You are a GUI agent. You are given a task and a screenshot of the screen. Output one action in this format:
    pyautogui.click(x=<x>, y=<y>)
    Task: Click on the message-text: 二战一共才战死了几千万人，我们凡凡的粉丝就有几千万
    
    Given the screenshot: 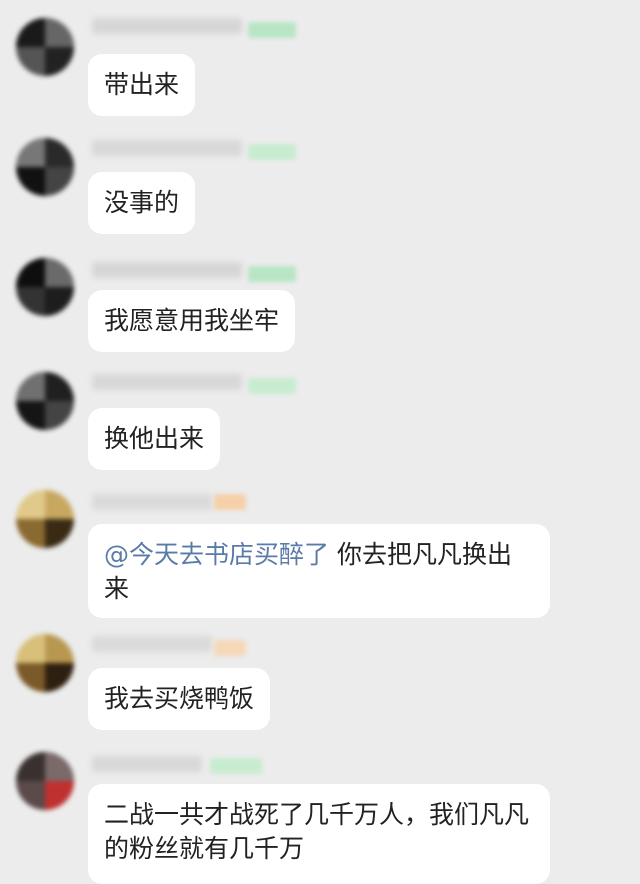 What is the action you would take?
    pyautogui.click(x=317, y=831)
    